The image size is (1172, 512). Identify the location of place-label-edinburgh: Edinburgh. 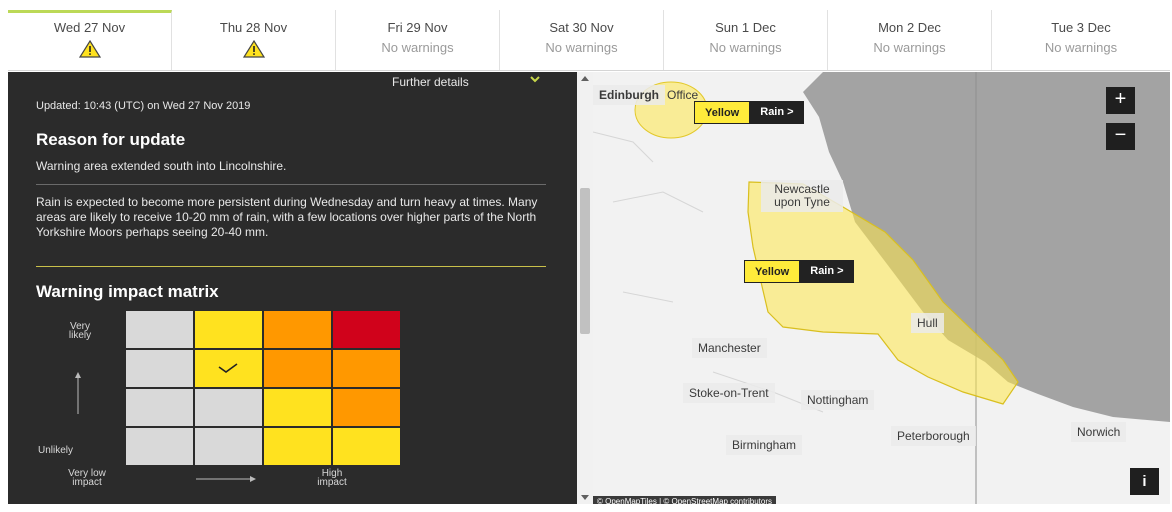
(629, 95).